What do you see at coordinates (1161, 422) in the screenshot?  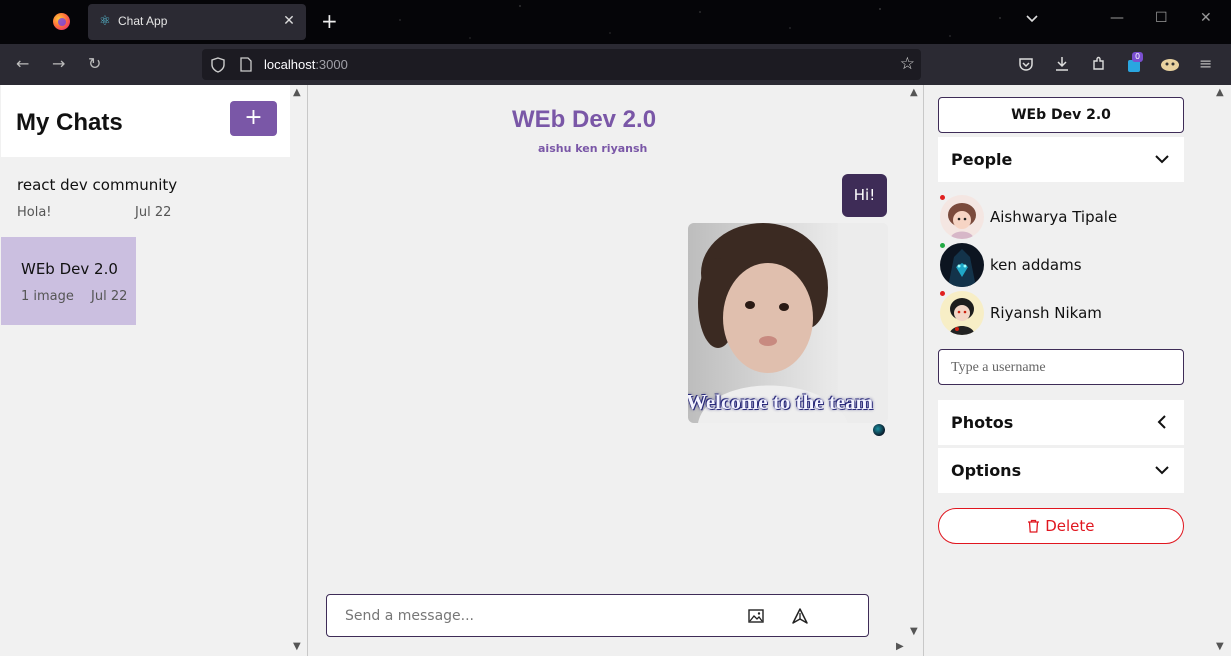 I see `chevron-left-icon` at bounding box center [1161, 422].